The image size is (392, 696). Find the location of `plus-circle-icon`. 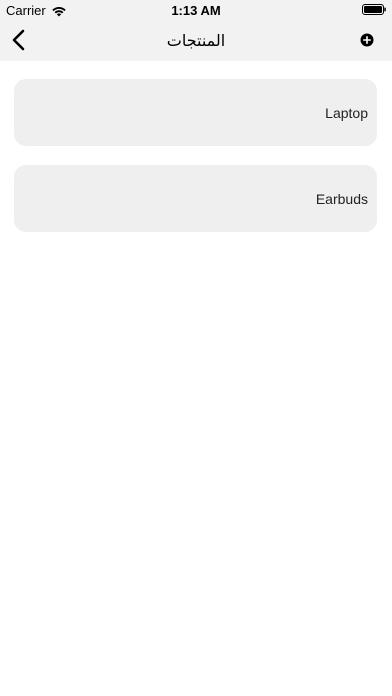

plus-circle-icon is located at coordinates (367, 40).